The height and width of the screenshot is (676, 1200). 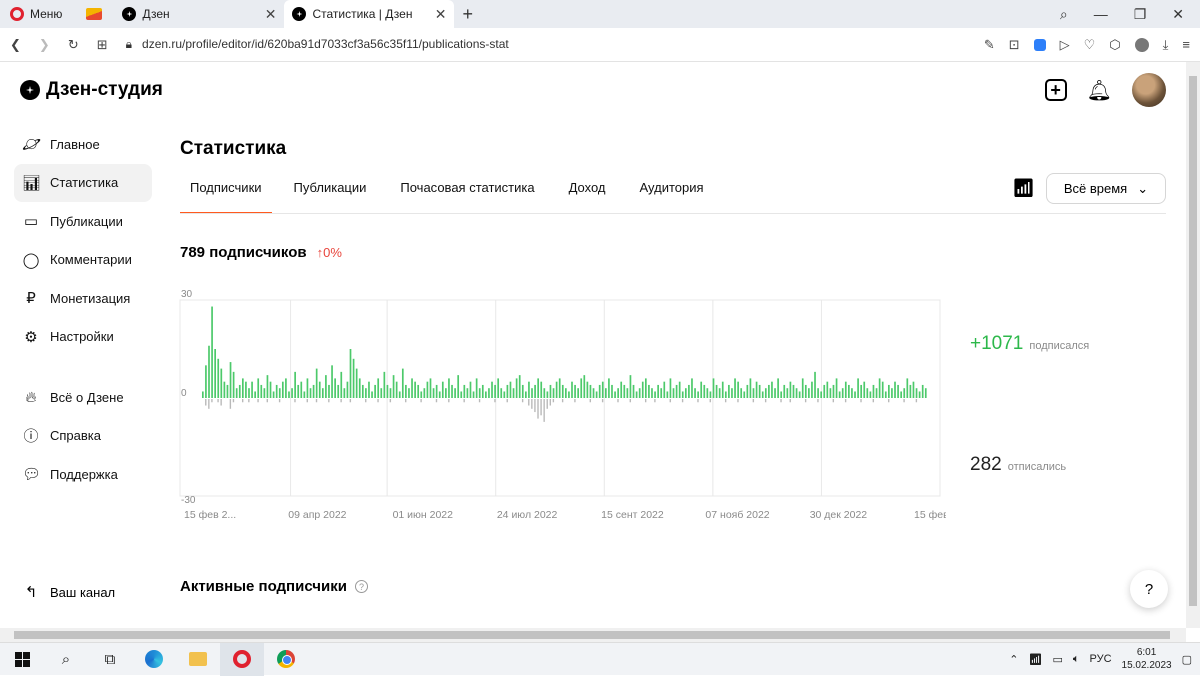 I want to click on file-explorer-icon, so click(x=198, y=659).